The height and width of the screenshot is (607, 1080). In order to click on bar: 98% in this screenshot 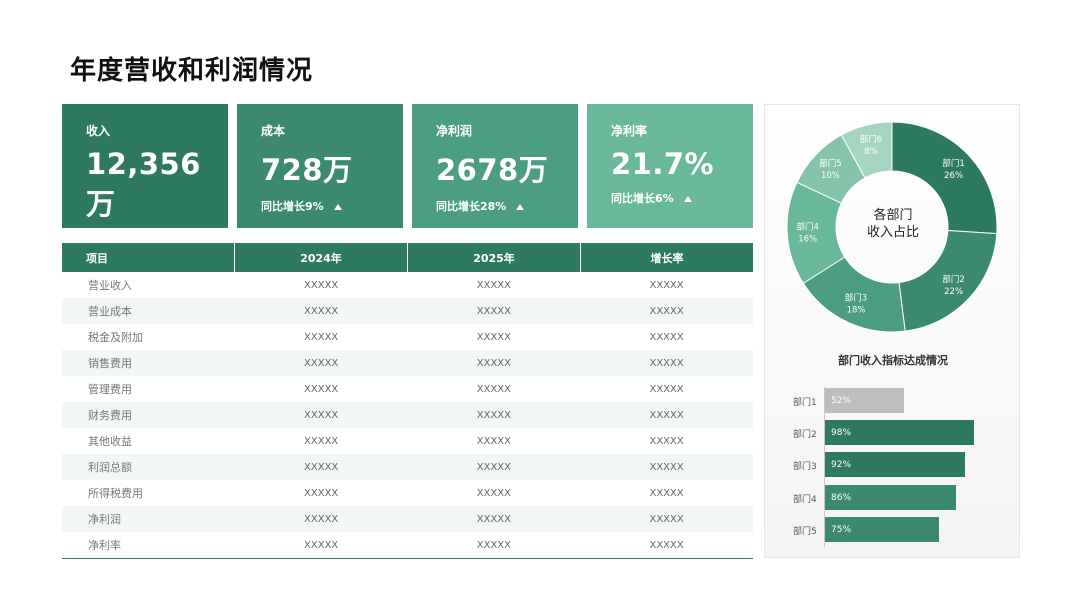, I will do `click(899, 432)`.